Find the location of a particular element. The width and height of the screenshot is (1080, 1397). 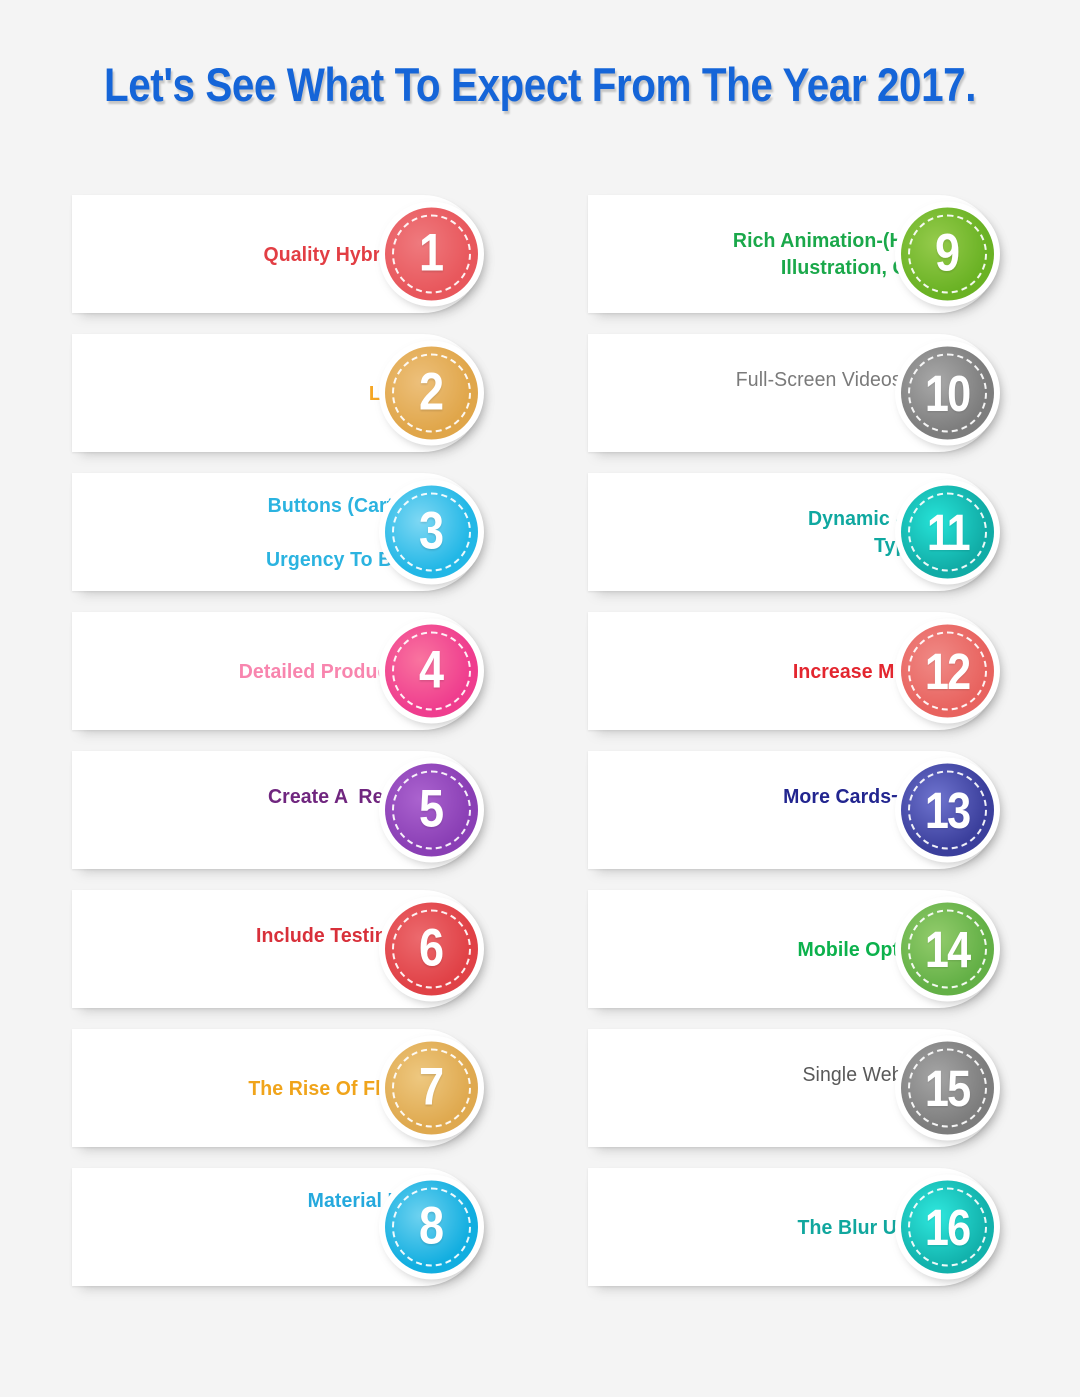

number-badge: 16 is located at coordinates (947, 1227).